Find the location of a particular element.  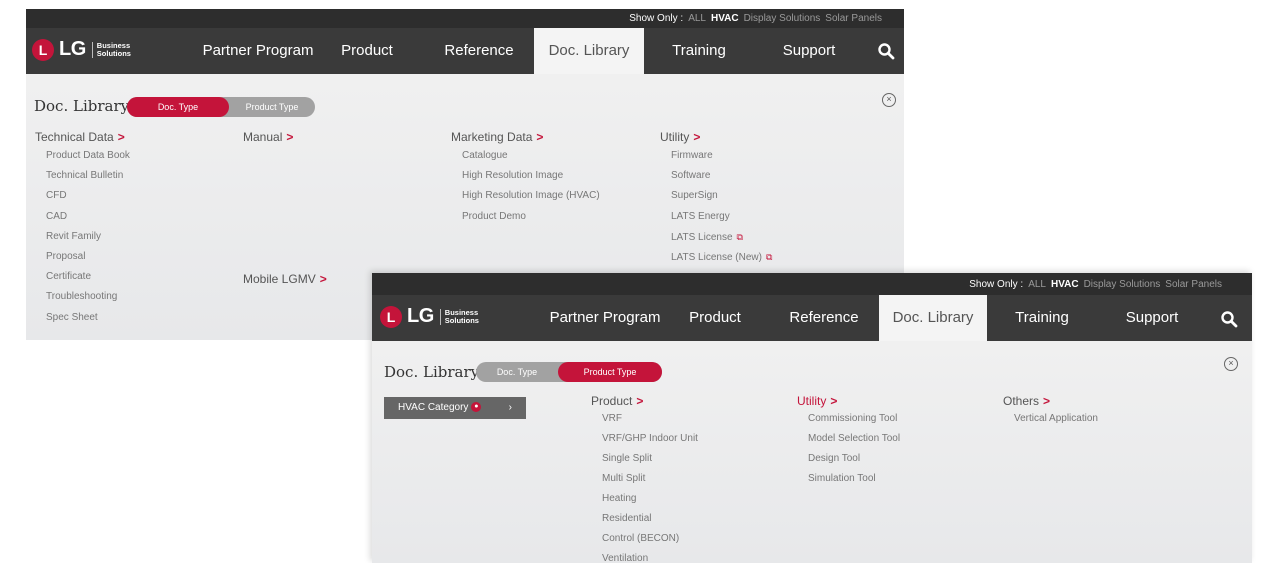

list-item: Vertical Application is located at coordinates (1056, 419).